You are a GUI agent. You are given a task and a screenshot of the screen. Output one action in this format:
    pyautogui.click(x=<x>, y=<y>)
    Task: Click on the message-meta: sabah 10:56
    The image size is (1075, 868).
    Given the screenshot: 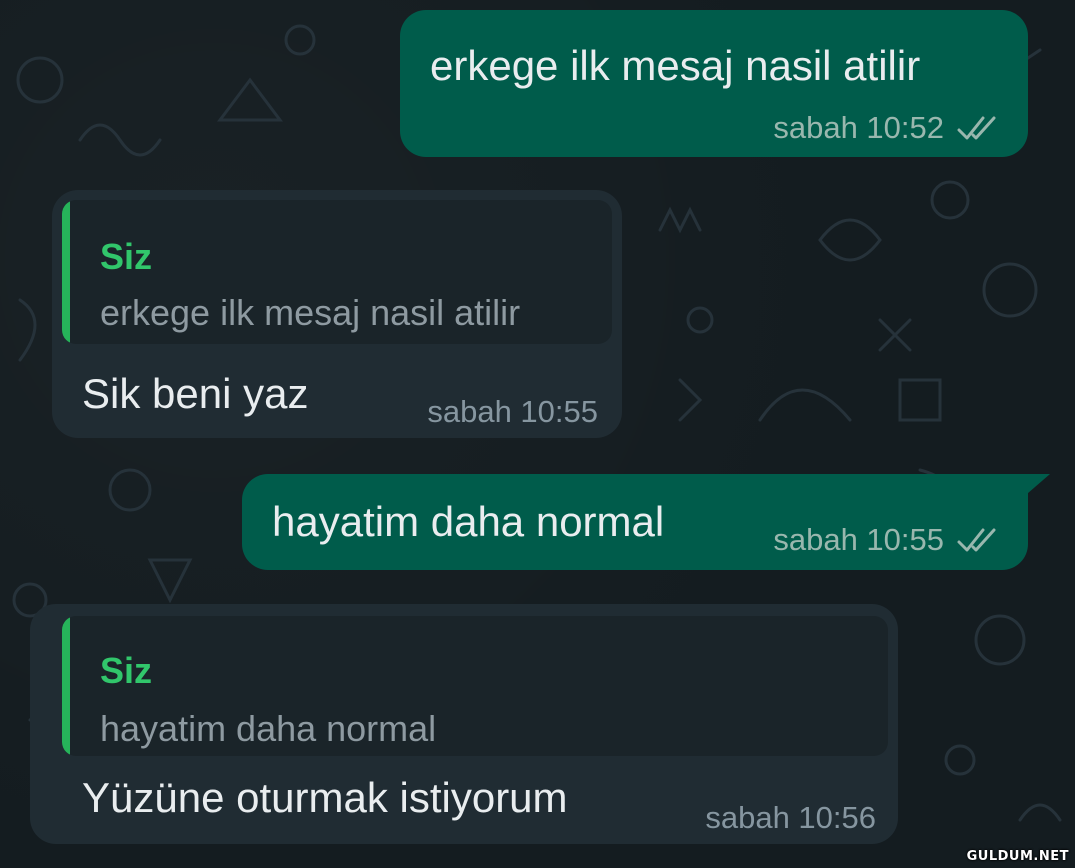 What is the action you would take?
    pyautogui.click(x=790, y=818)
    